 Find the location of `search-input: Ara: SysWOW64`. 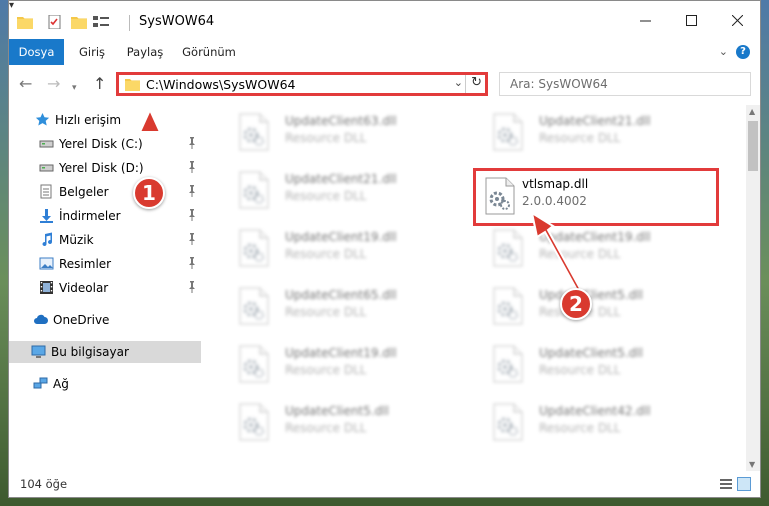

search-input: Ara: SysWOW64 is located at coordinates (625, 84).